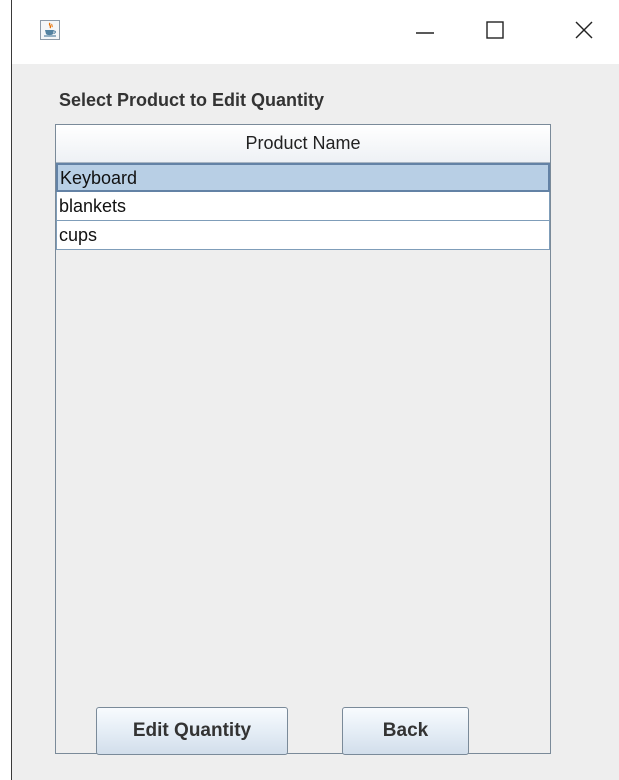  I want to click on table-row: Keyboard, so click(303, 177).